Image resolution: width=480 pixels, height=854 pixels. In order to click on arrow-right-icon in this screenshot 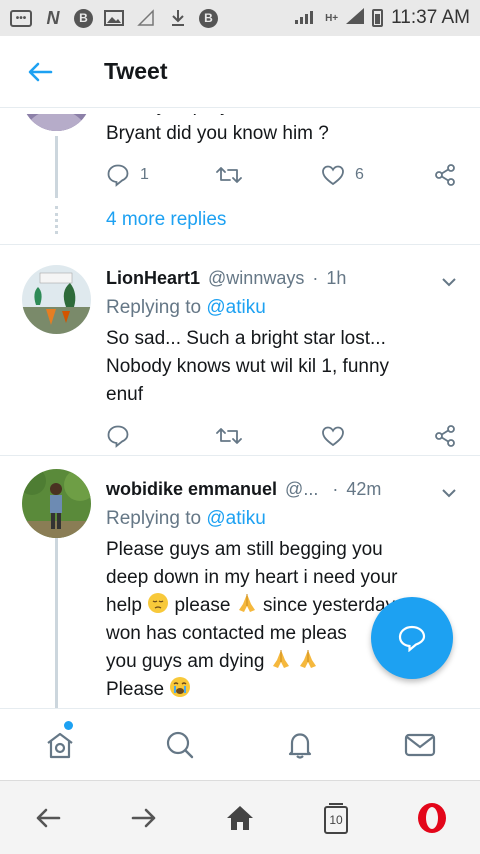, I will do `click(143, 817)`.